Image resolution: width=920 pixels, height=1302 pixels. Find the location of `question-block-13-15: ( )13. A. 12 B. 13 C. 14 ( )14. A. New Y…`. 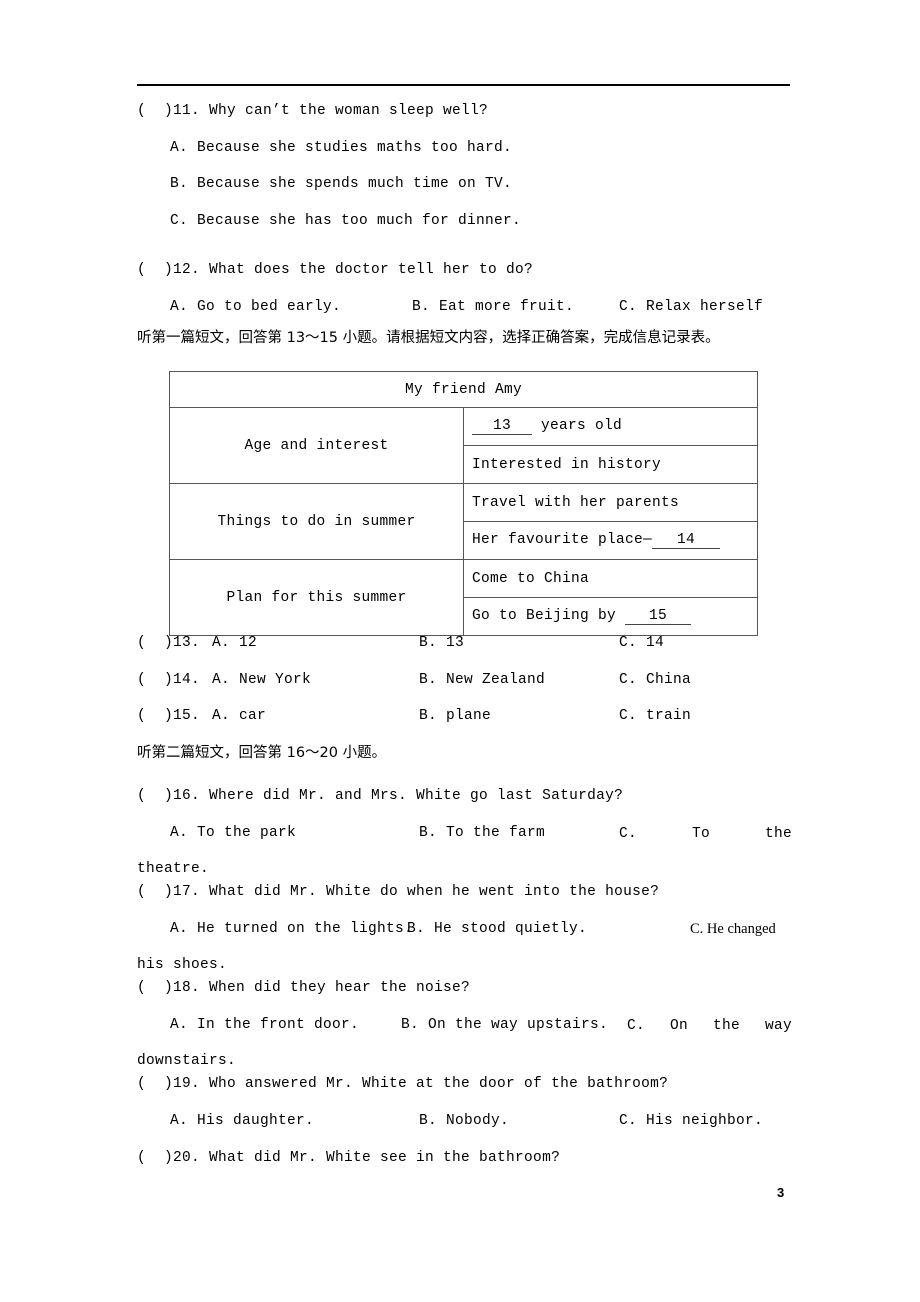

question-block-13-15: ( )13. A. 12 B. 13 C. 14 ( )14. A. New Y… is located at coordinates (464, 691).